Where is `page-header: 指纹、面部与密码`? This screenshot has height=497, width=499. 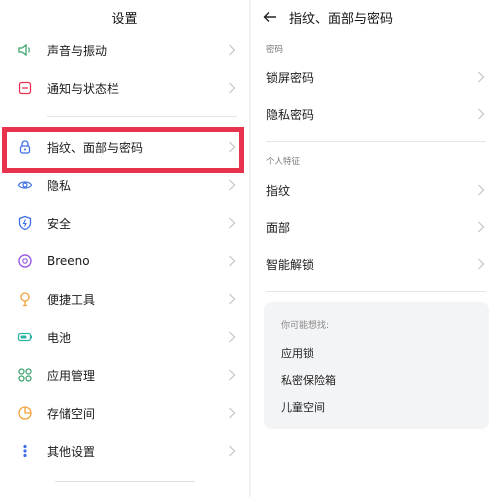
page-header: 指纹、面部与密码 is located at coordinates (375, 17).